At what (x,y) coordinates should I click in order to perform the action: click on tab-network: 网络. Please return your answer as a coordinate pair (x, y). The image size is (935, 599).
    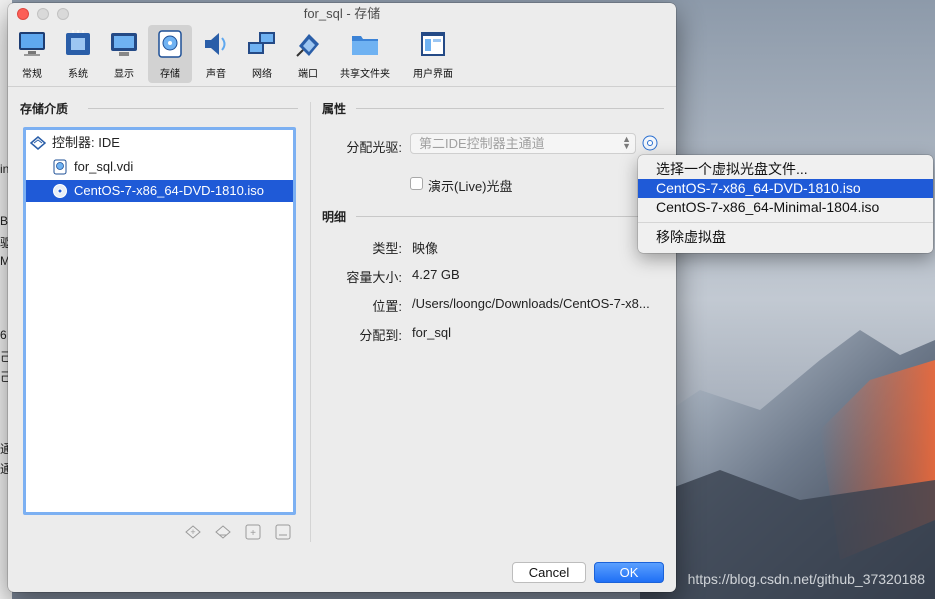
    Looking at the image, I should click on (262, 54).